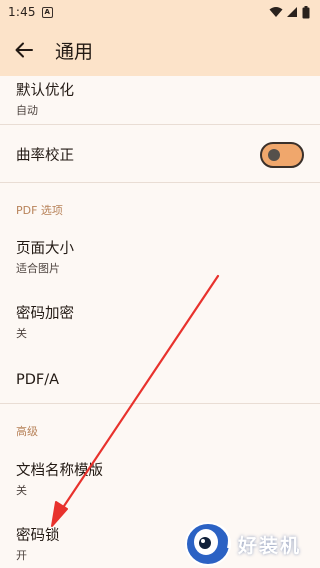 This screenshot has height=568, width=320. I want to click on arrow-left-icon, so click(24, 50).